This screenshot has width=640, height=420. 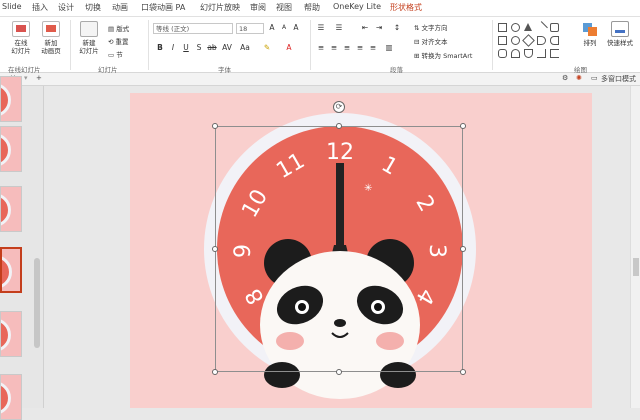 What do you see at coordinates (620, 29) in the screenshot?
I see `quick-styles-icon` at bounding box center [620, 29].